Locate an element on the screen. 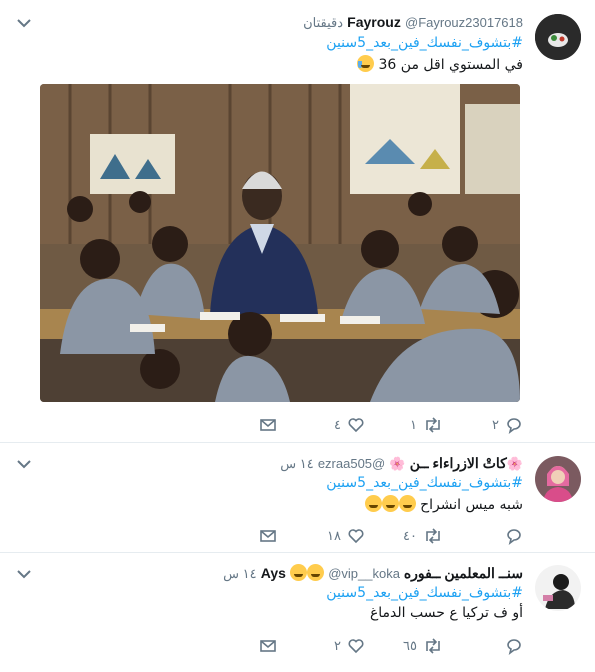  retweet-button: ١ is located at coordinates (425, 425).